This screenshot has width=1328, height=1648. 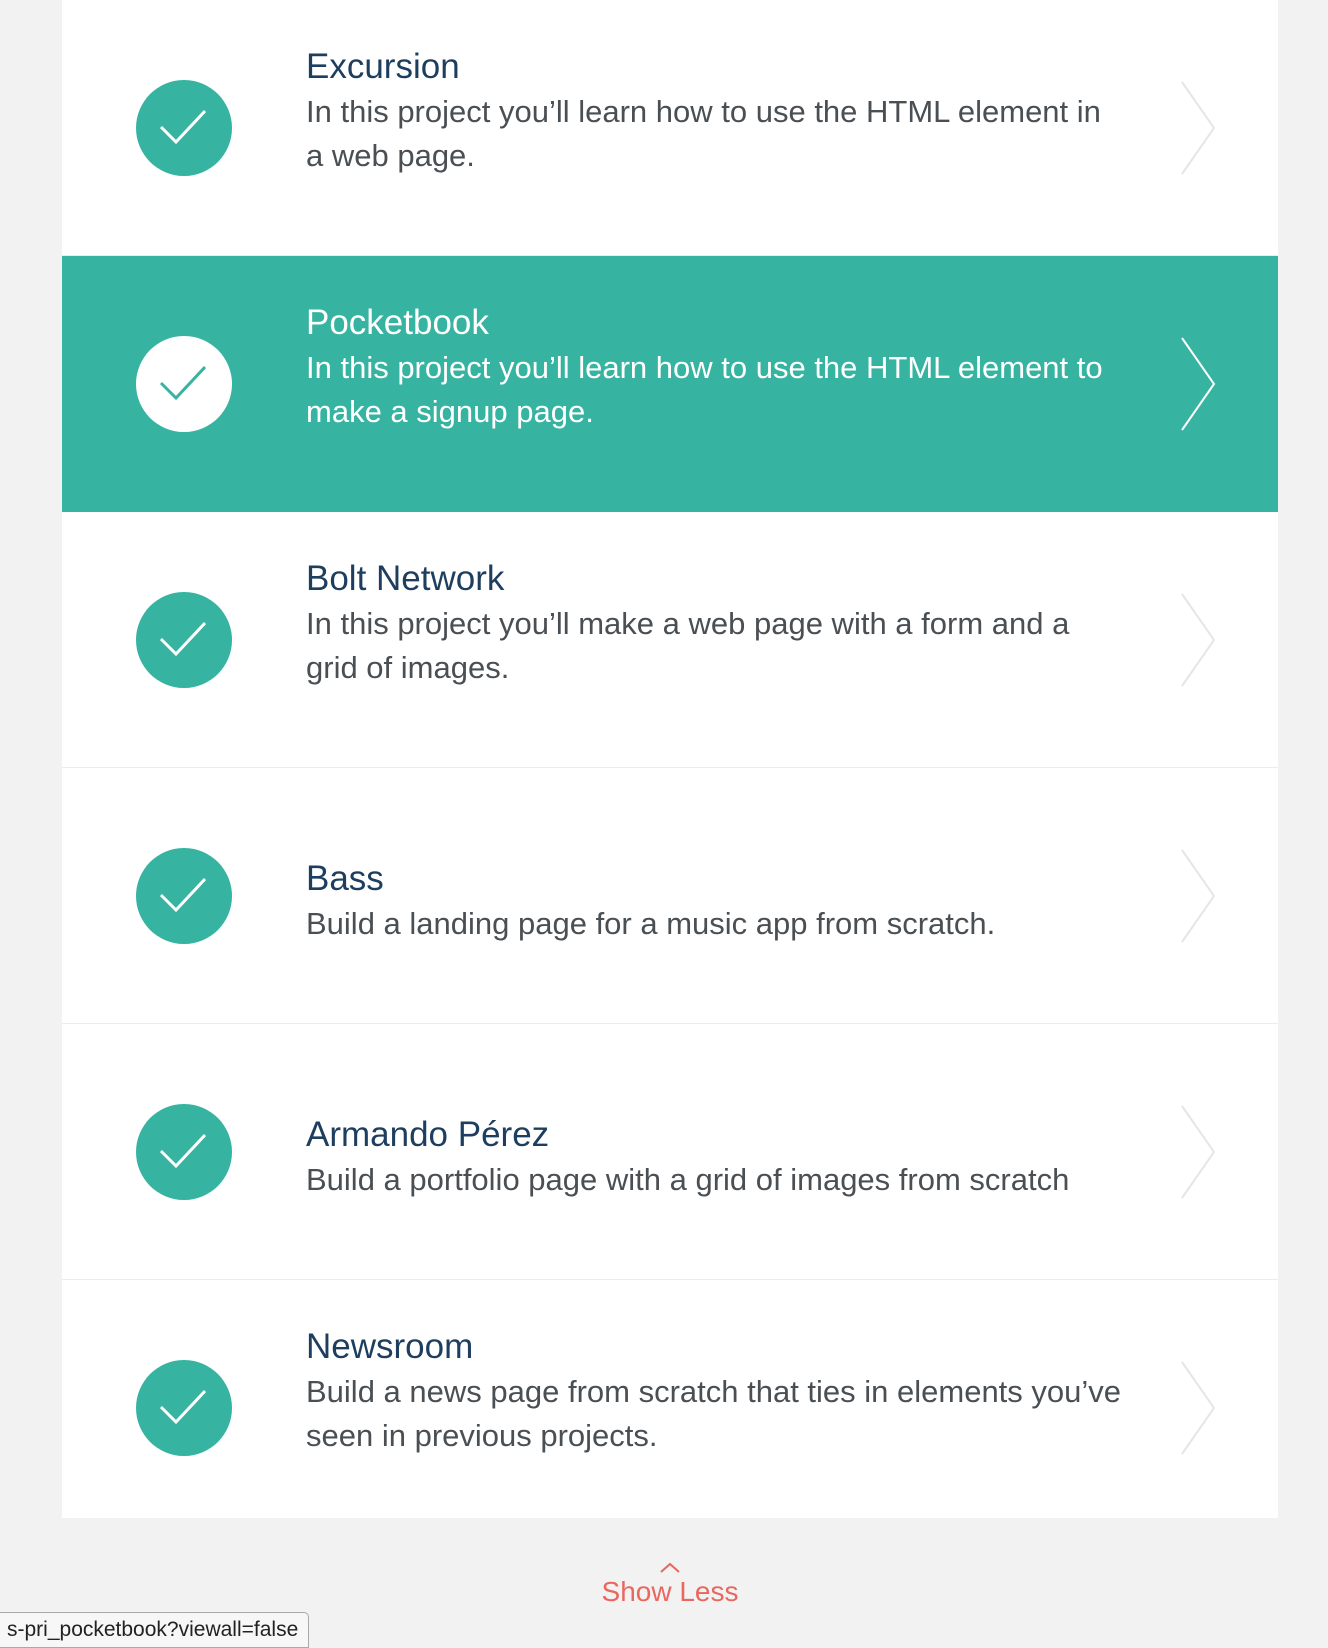 What do you see at coordinates (397, 322) in the screenshot?
I see `project-title: Pocketbook` at bounding box center [397, 322].